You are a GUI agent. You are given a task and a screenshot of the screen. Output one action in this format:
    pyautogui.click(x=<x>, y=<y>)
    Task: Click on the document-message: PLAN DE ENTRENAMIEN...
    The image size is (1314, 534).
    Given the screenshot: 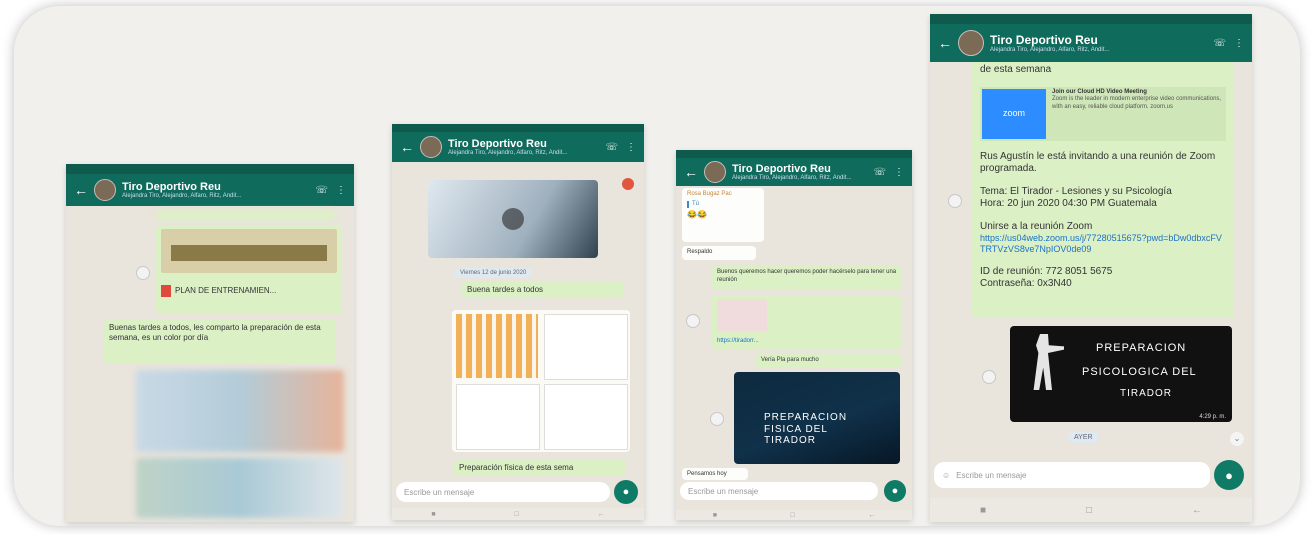 What is the action you would take?
    pyautogui.click(x=249, y=270)
    